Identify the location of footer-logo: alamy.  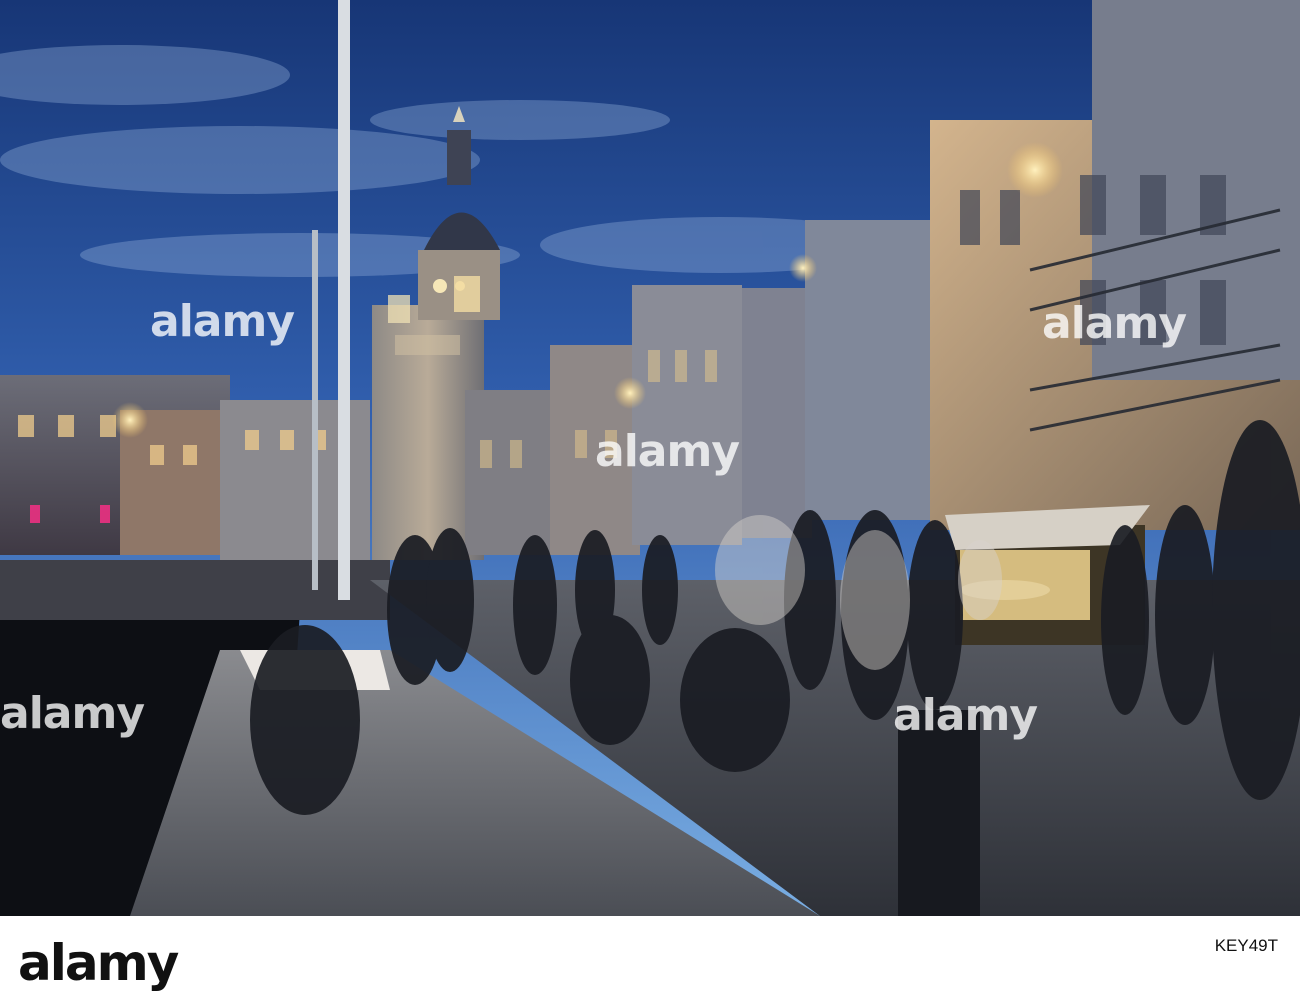
(98, 963).